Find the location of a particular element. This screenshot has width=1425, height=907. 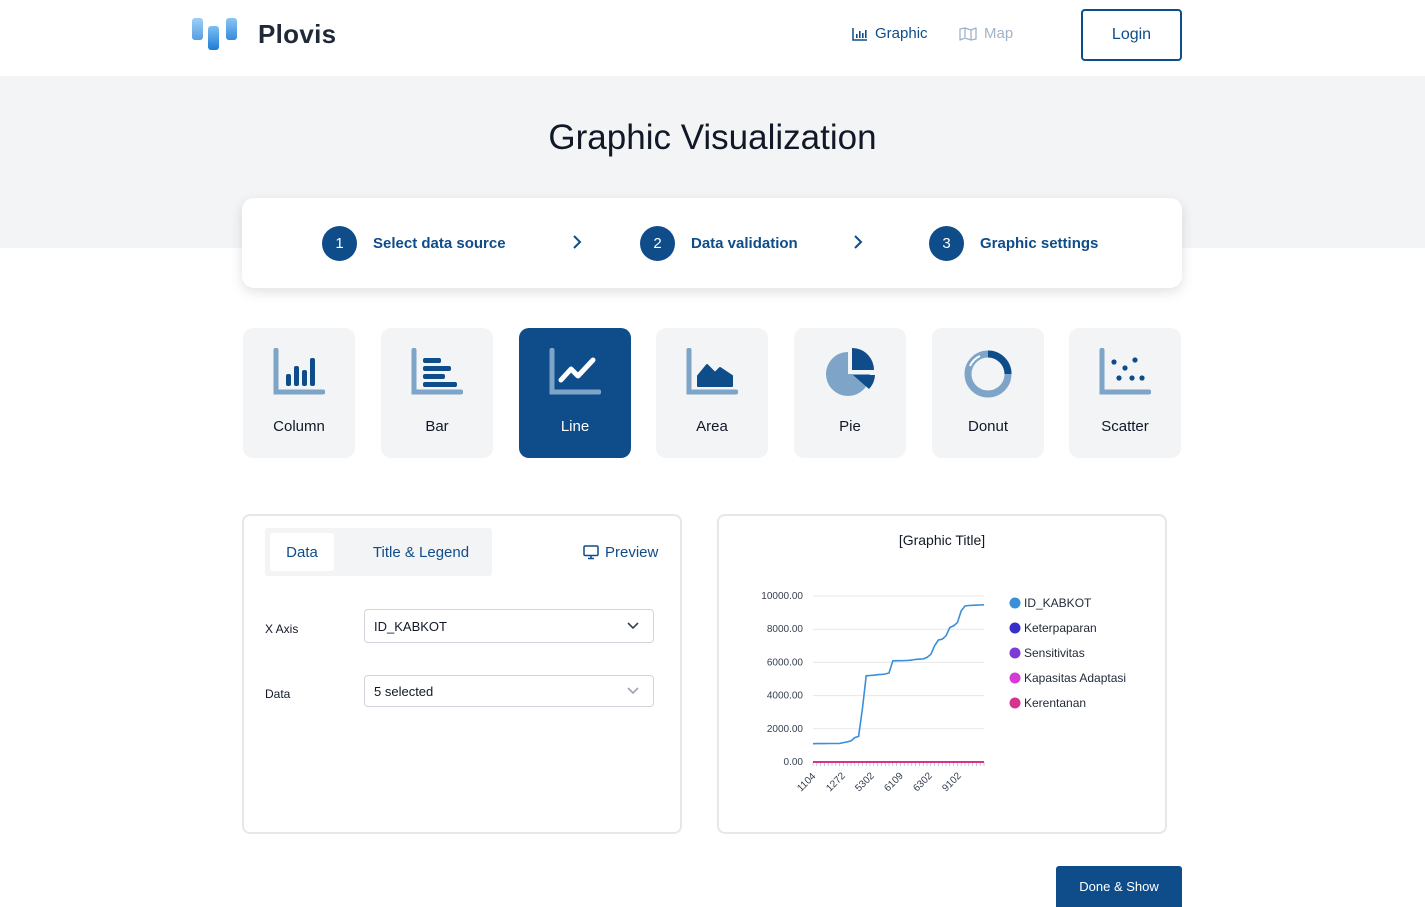

preview-label: Preview is located at coordinates (632, 552).